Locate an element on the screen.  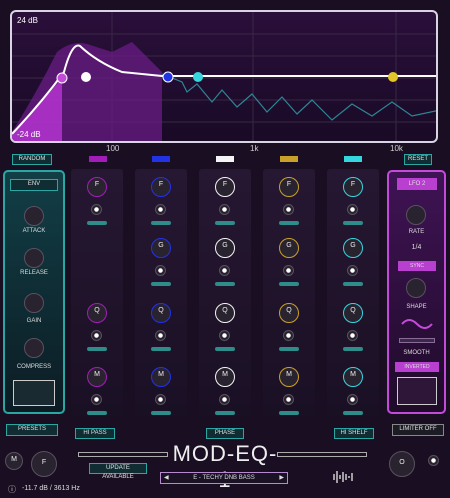
rate-value: 1/4 is located at coordinates (416, 247).